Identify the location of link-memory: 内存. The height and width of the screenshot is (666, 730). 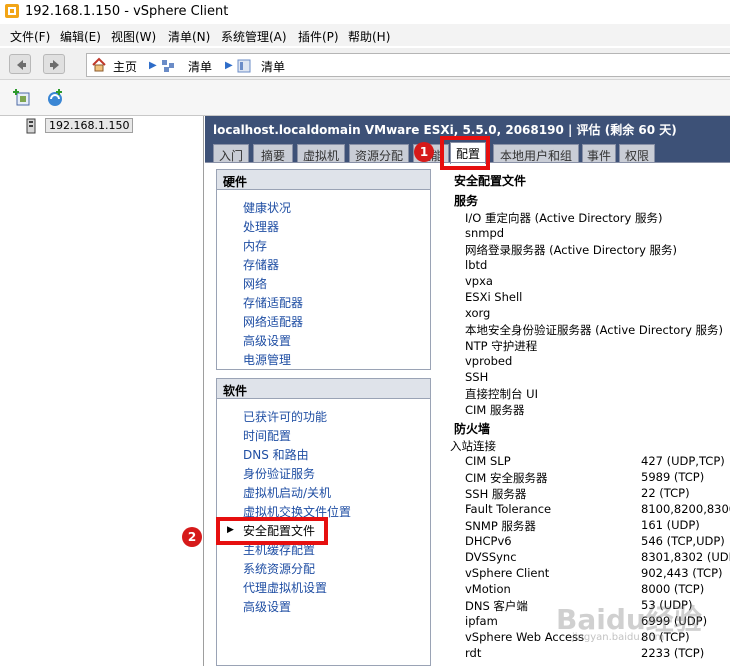
(255, 245).